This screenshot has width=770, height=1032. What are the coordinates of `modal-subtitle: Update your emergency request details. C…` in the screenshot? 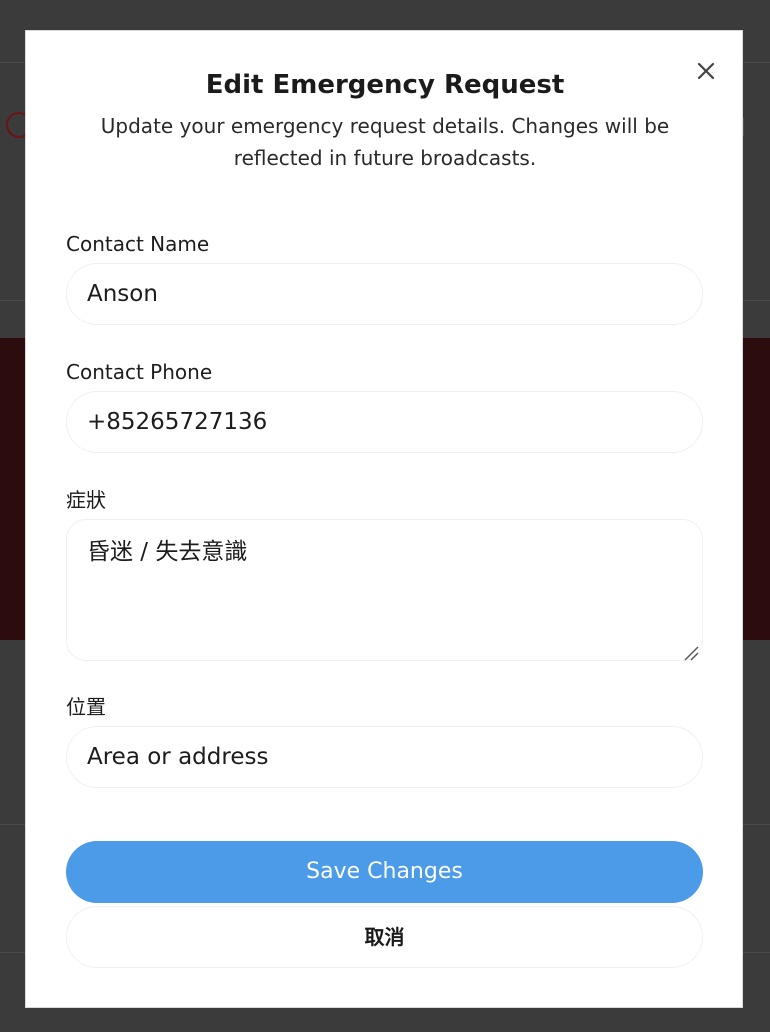 It's located at (385, 142).